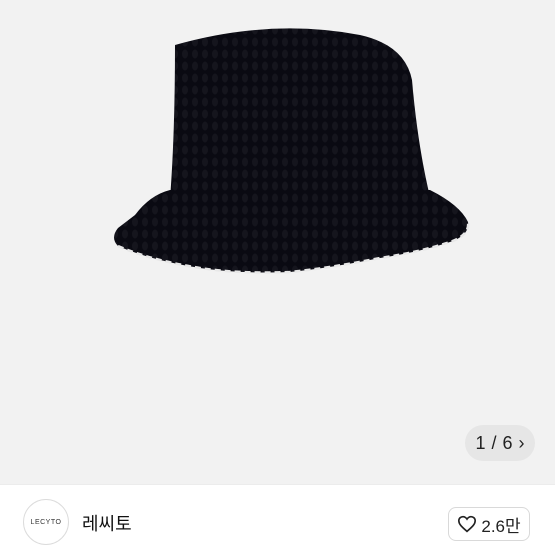 The image size is (555, 556). Describe the element at coordinates (107, 523) in the screenshot. I see `seller-name: 레씨토` at that location.